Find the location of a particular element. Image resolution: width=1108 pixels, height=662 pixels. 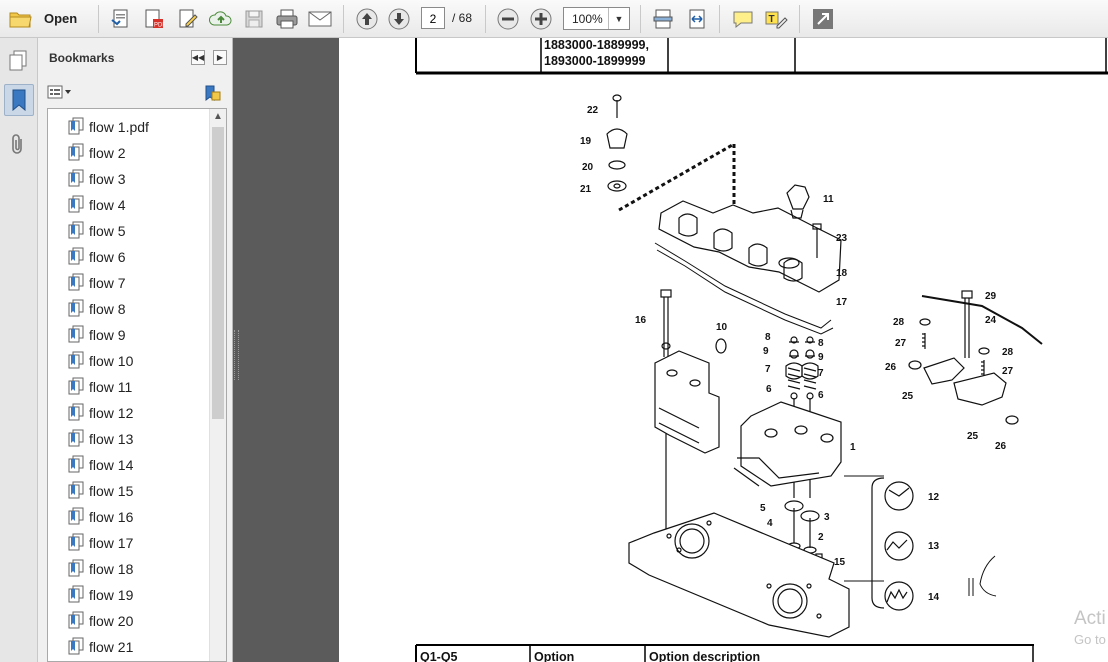

bookmark-item: flow 19 is located at coordinates (130, 594).